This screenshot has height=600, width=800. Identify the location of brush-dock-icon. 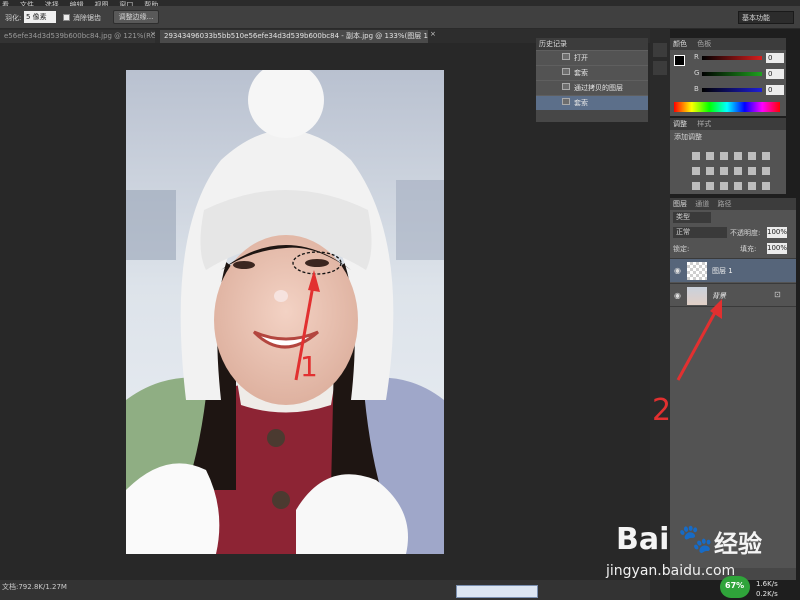
(660, 68).